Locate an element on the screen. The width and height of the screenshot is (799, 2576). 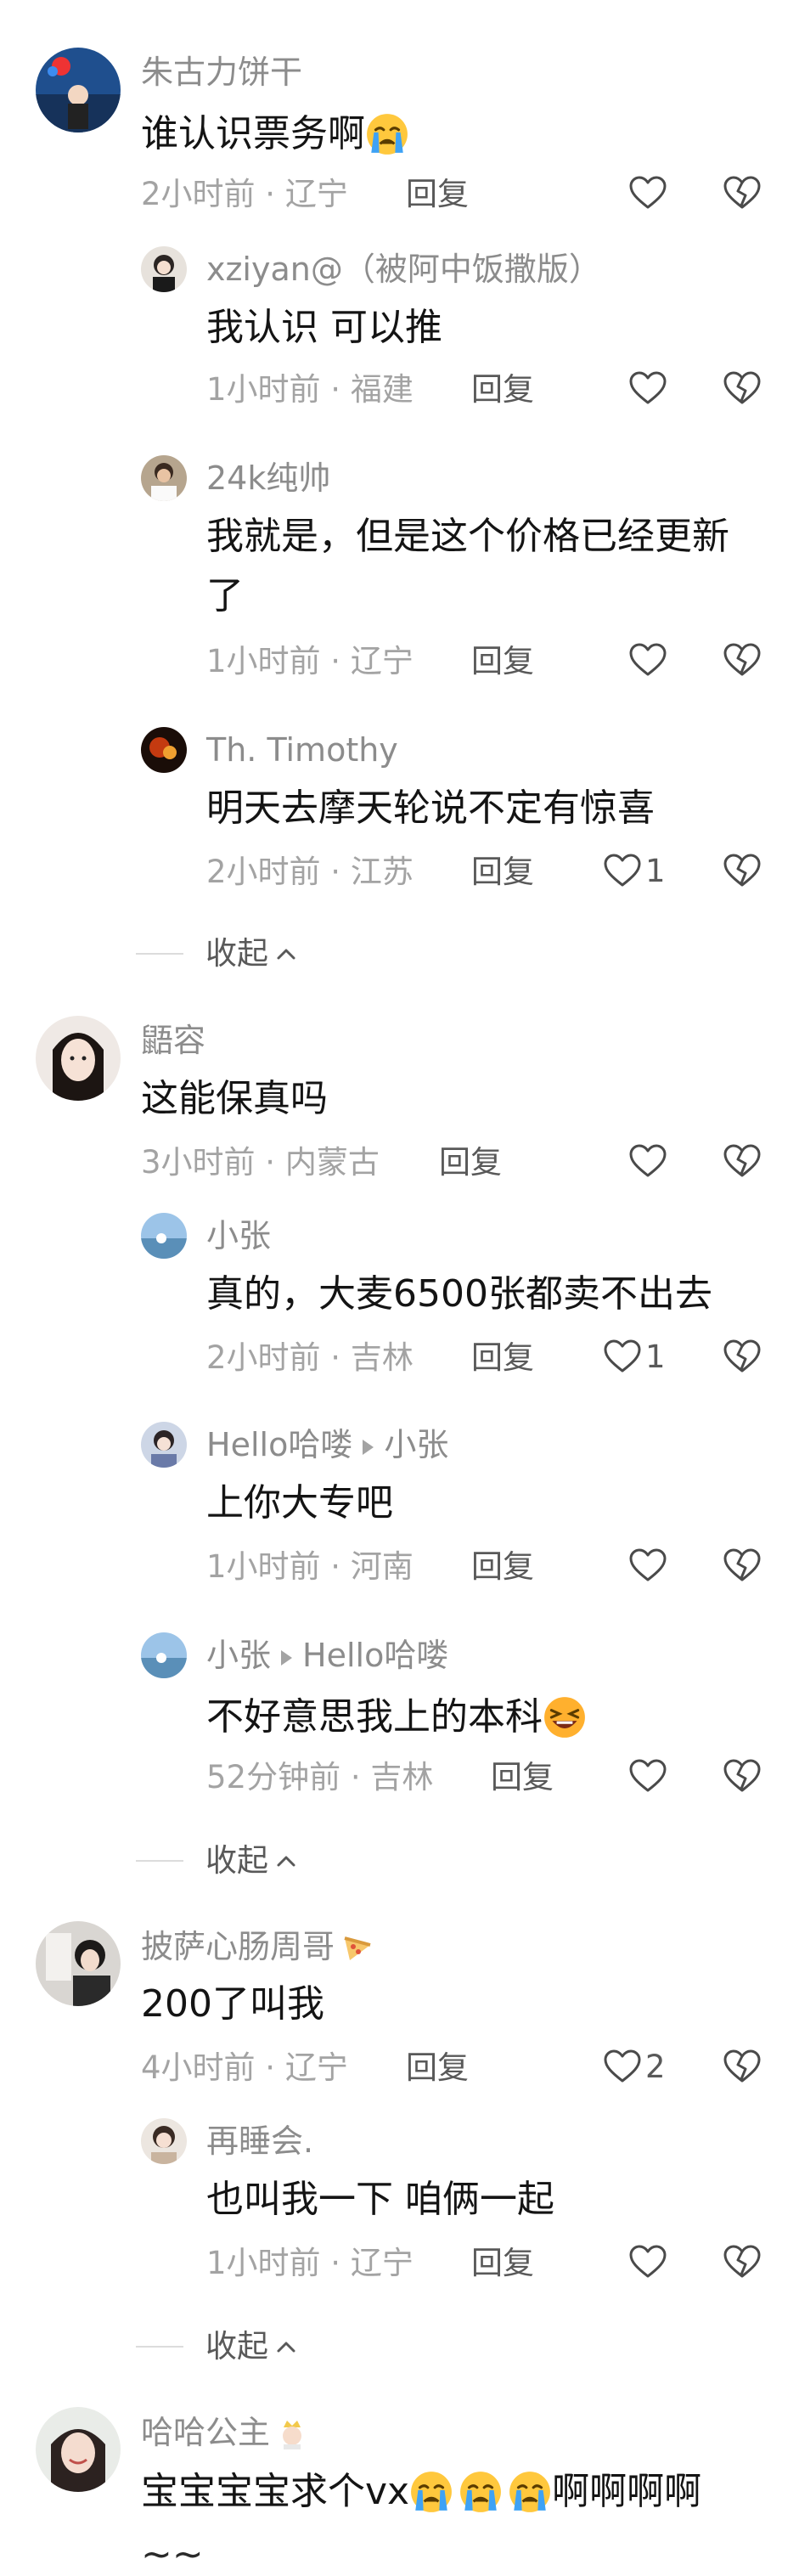
comment-text: 明天去摩天轮说不定有惊喜 is located at coordinates (431, 808).